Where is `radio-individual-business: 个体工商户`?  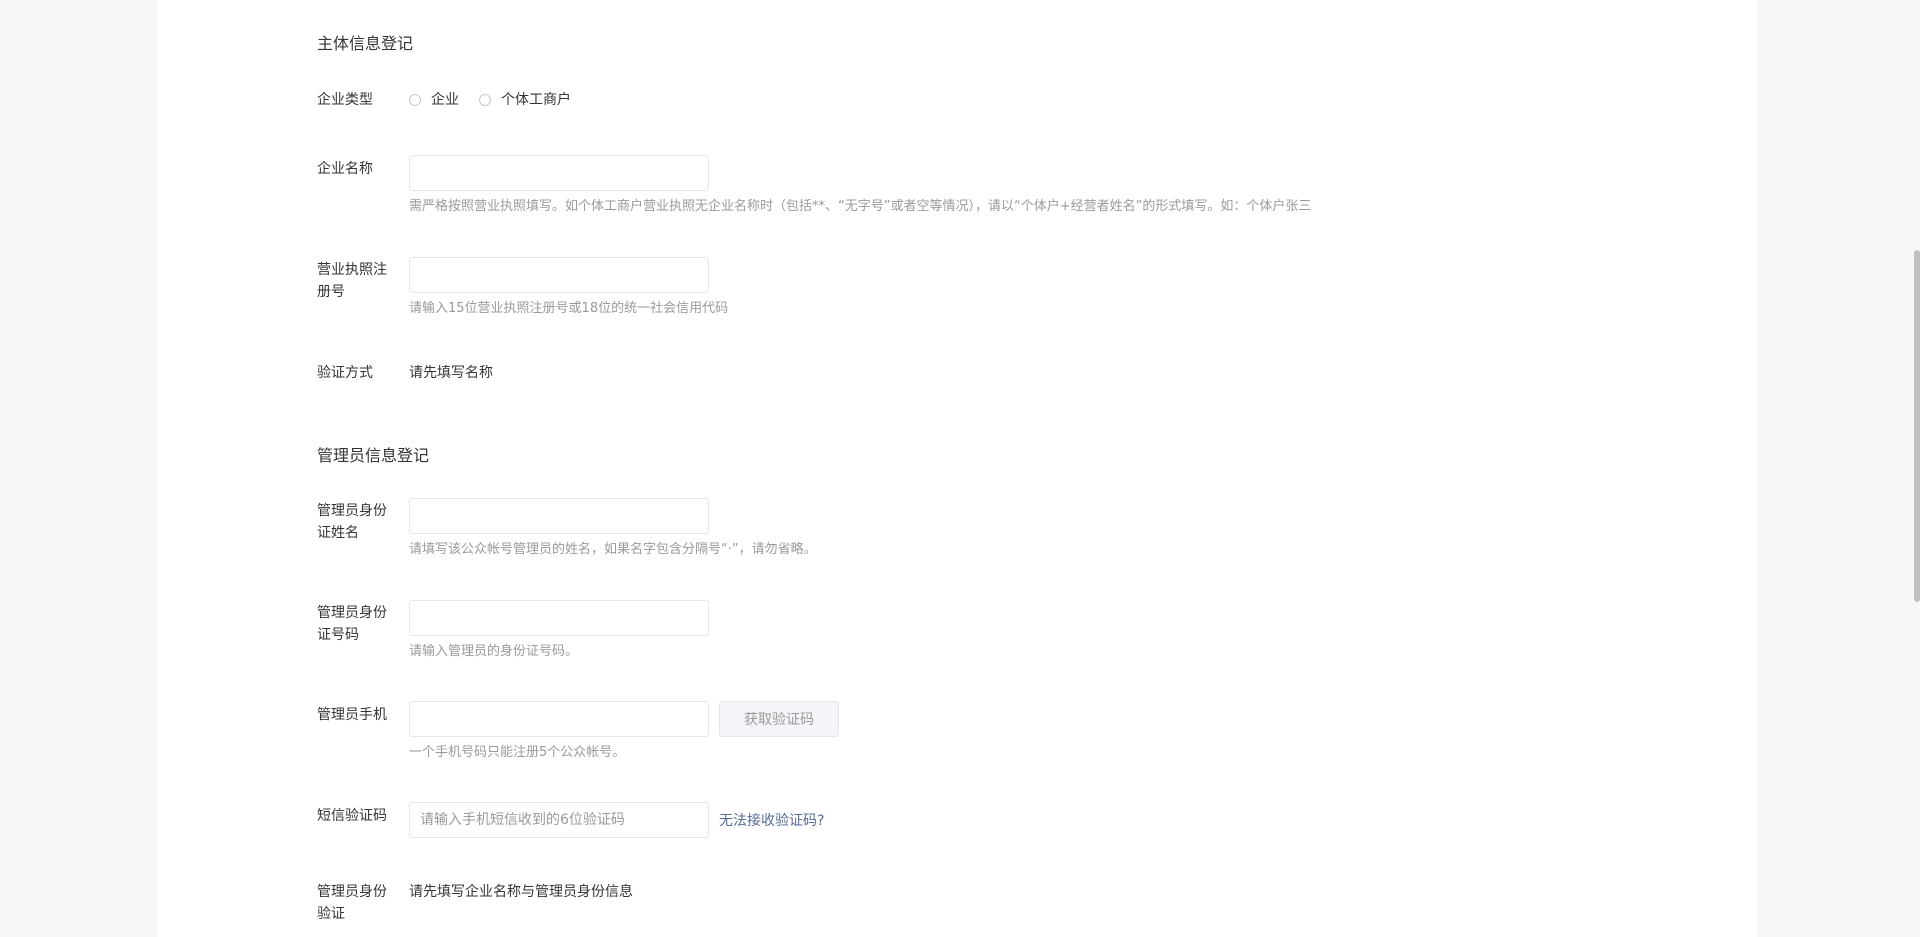
radio-individual-business: 个体工商户 is located at coordinates (525, 100).